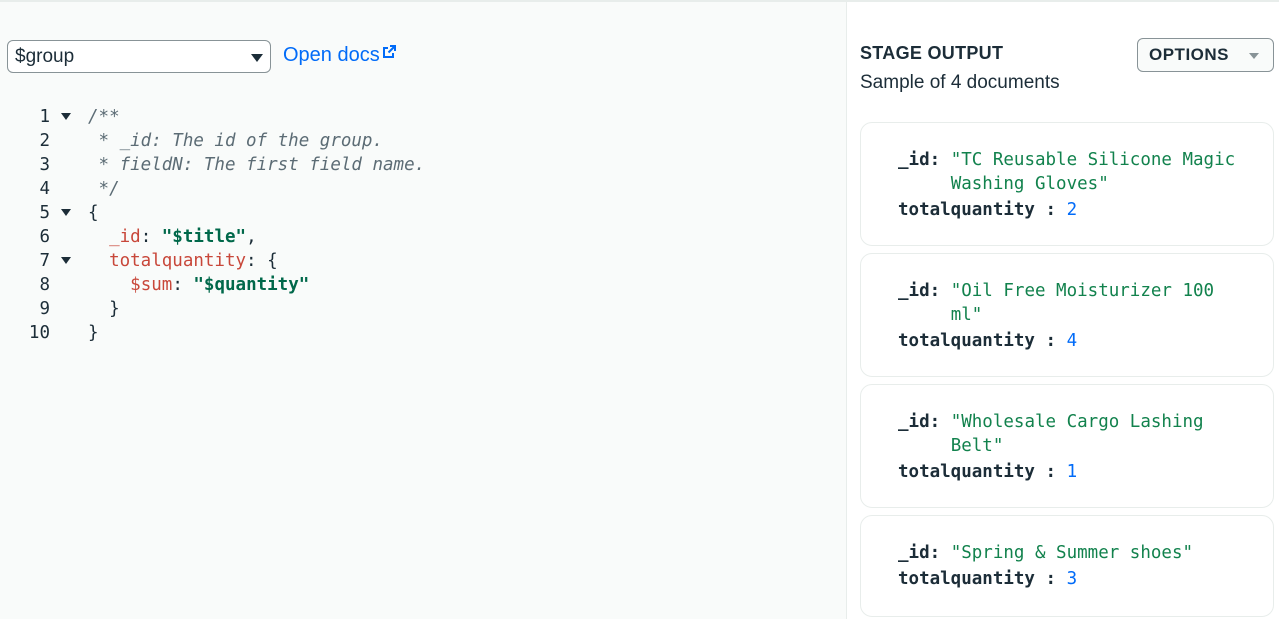 This screenshot has height=619, width=1279. What do you see at coordinates (251, 237) in the screenshot?
I see `code-token: ,` at bounding box center [251, 237].